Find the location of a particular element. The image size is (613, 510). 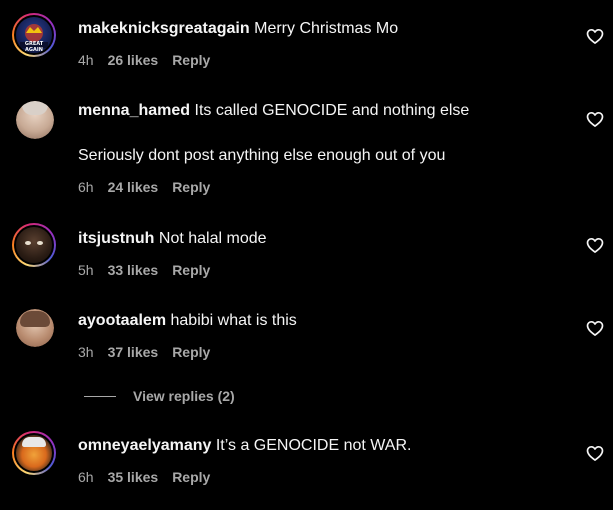

comment-username: ayootaalem is located at coordinates (122, 320).